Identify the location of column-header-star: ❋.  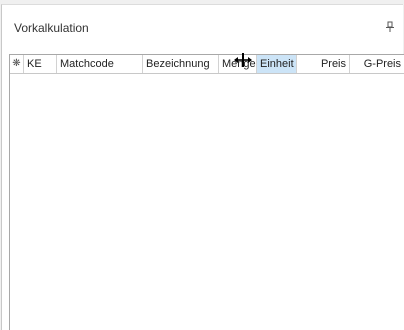
(17, 64).